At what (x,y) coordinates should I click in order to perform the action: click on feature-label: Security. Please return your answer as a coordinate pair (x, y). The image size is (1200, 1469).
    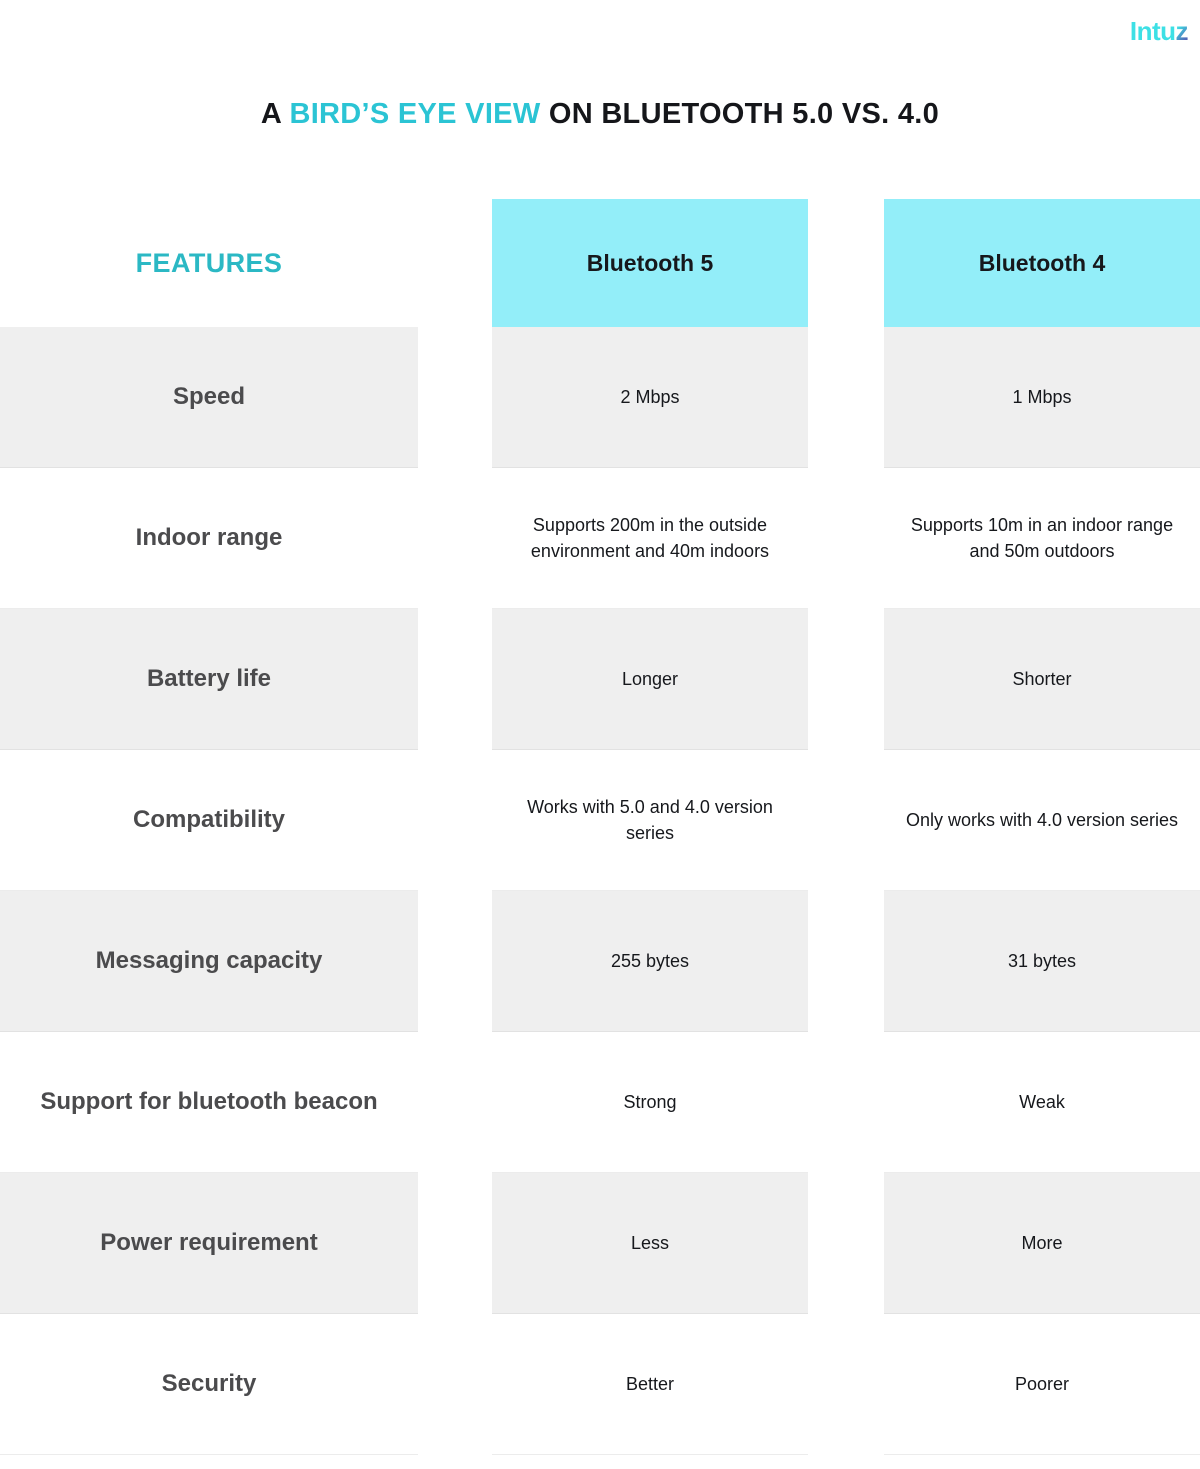
    Looking at the image, I should click on (209, 1384).